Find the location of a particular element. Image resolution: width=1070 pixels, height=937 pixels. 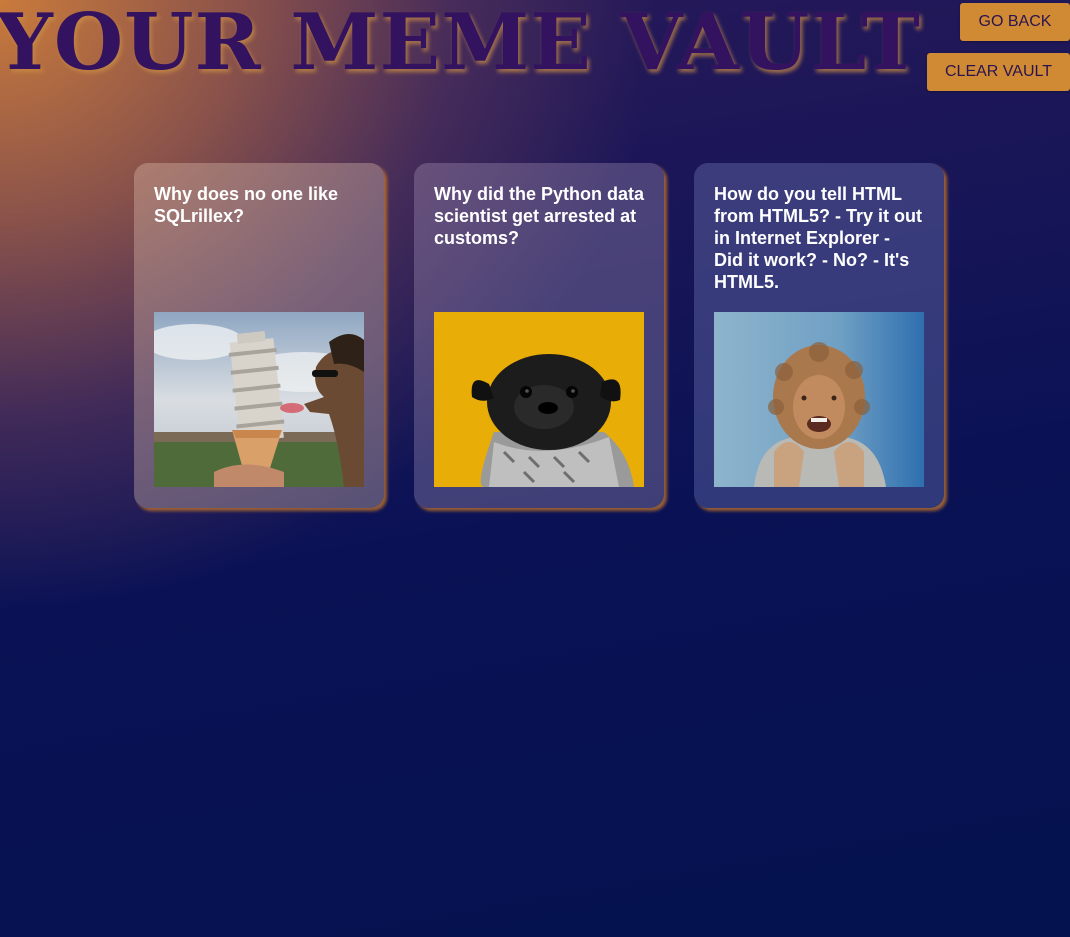

page-title: YOUR MEME VAULT is located at coordinates (461, 44).